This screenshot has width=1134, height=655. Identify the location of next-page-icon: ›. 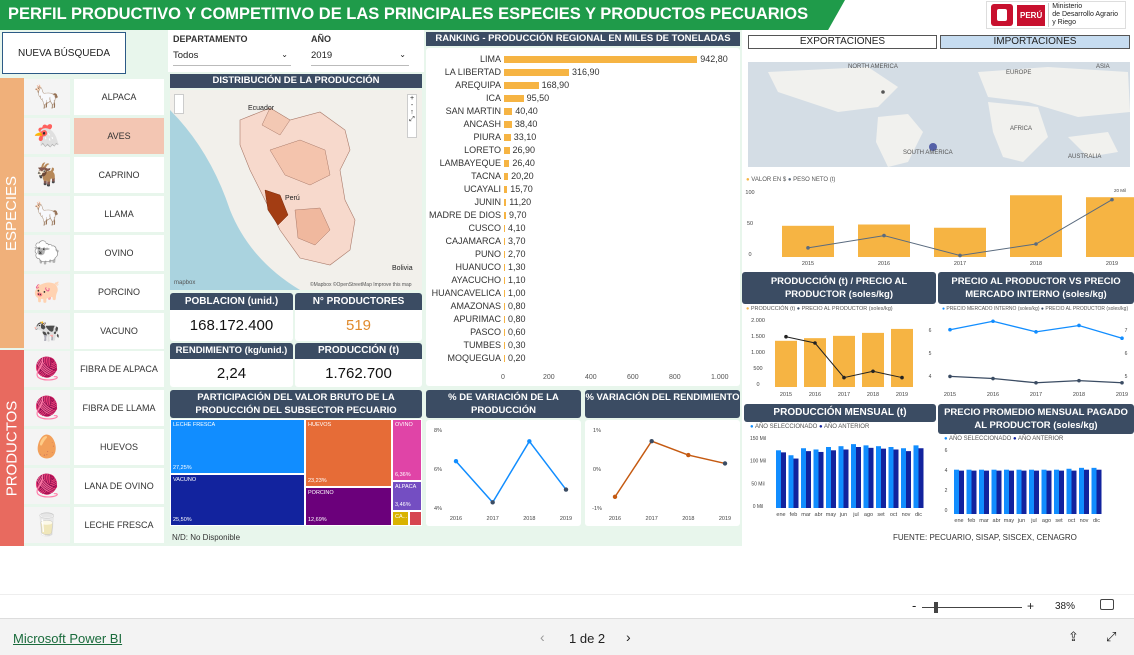
(628, 637).